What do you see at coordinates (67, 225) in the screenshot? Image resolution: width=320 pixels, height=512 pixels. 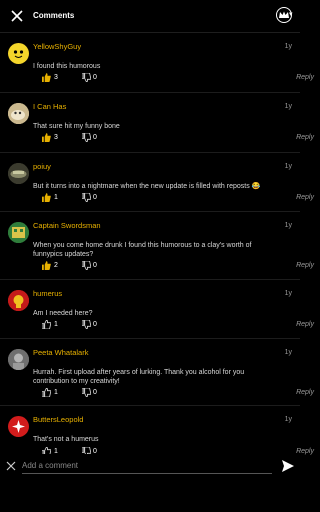 I see `comment-username: Captain Swordsman` at bounding box center [67, 225].